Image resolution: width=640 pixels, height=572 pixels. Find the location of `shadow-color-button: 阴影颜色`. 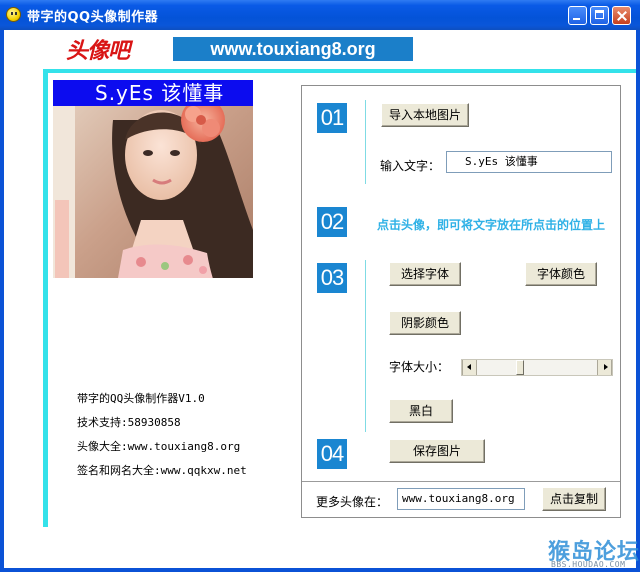

shadow-color-button: 阴影颜色 is located at coordinates (425, 323).